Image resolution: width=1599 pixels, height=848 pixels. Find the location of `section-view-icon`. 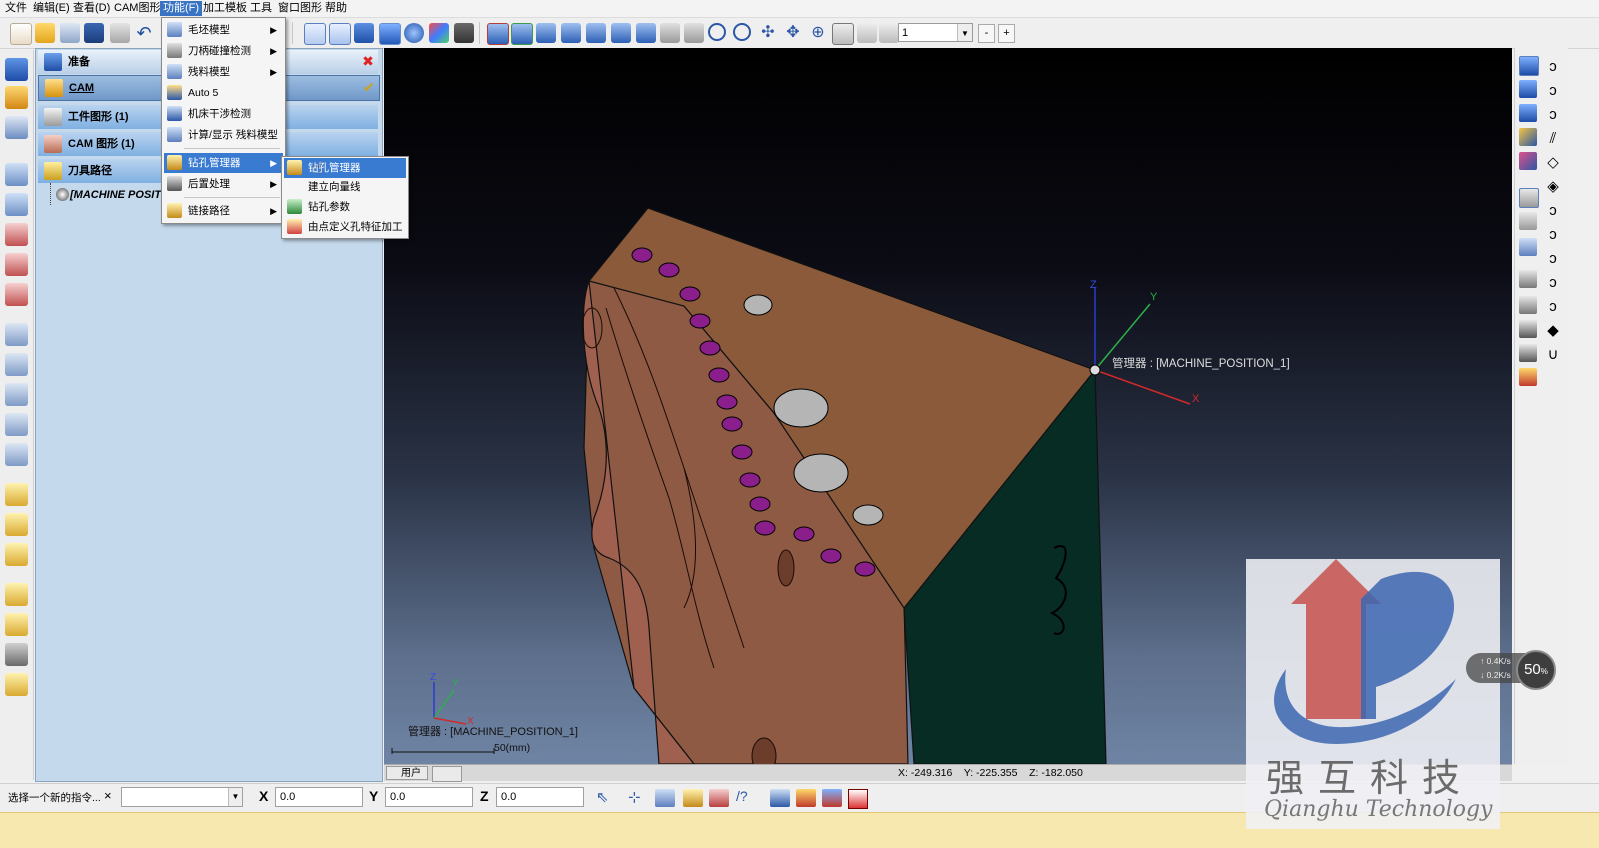

section-view-icon is located at coordinates (1528, 247).